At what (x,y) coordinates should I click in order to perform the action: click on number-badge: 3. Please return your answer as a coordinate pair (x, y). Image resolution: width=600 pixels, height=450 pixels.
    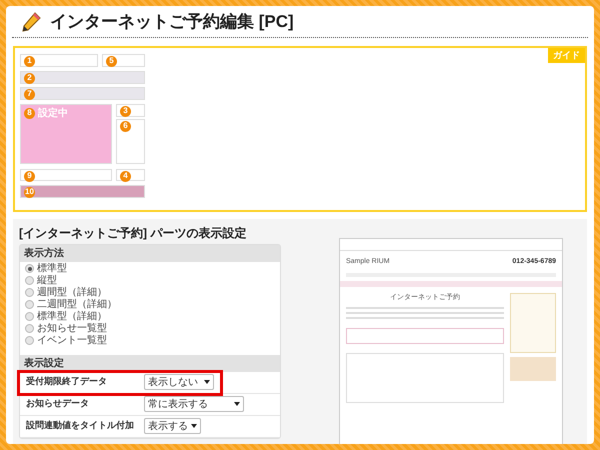
    Looking at the image, I should click on (125, 111).